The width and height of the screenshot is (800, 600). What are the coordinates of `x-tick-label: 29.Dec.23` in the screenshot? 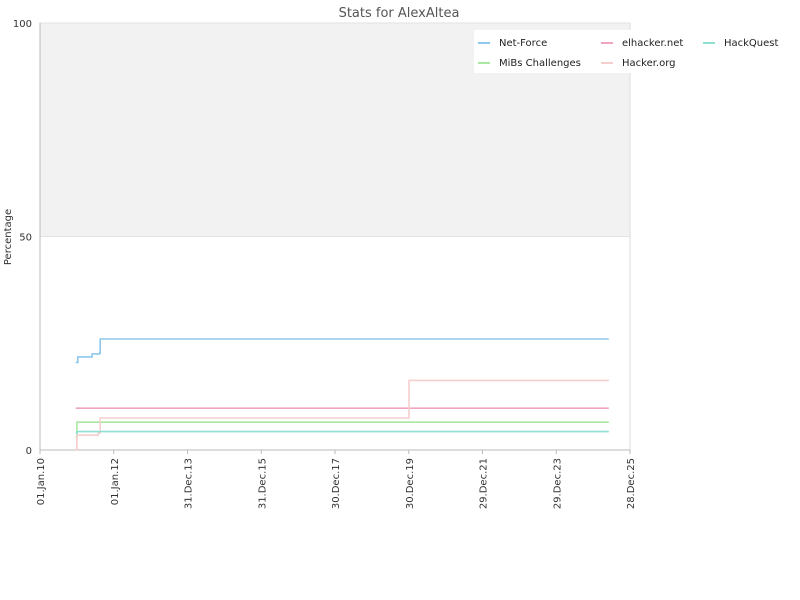 It's located at (557, 483).